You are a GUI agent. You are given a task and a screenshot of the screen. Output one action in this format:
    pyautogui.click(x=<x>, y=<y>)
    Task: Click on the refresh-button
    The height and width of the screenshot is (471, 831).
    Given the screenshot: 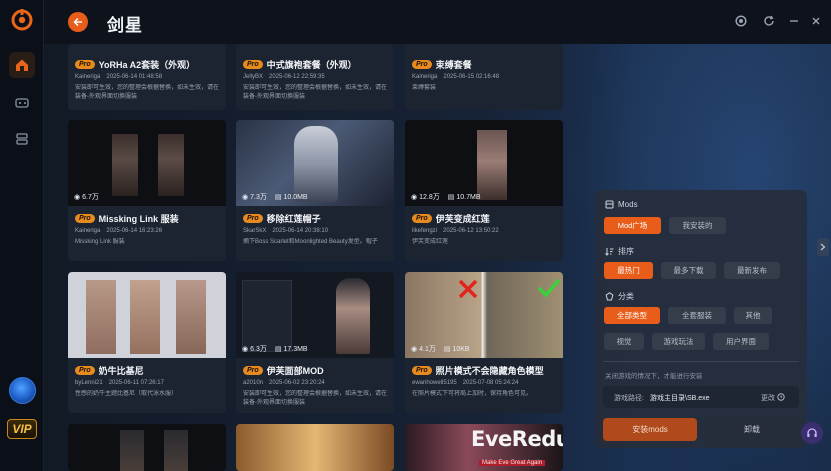 What is the action you would take?
    pyautogui.click(x=769, y=21)
    